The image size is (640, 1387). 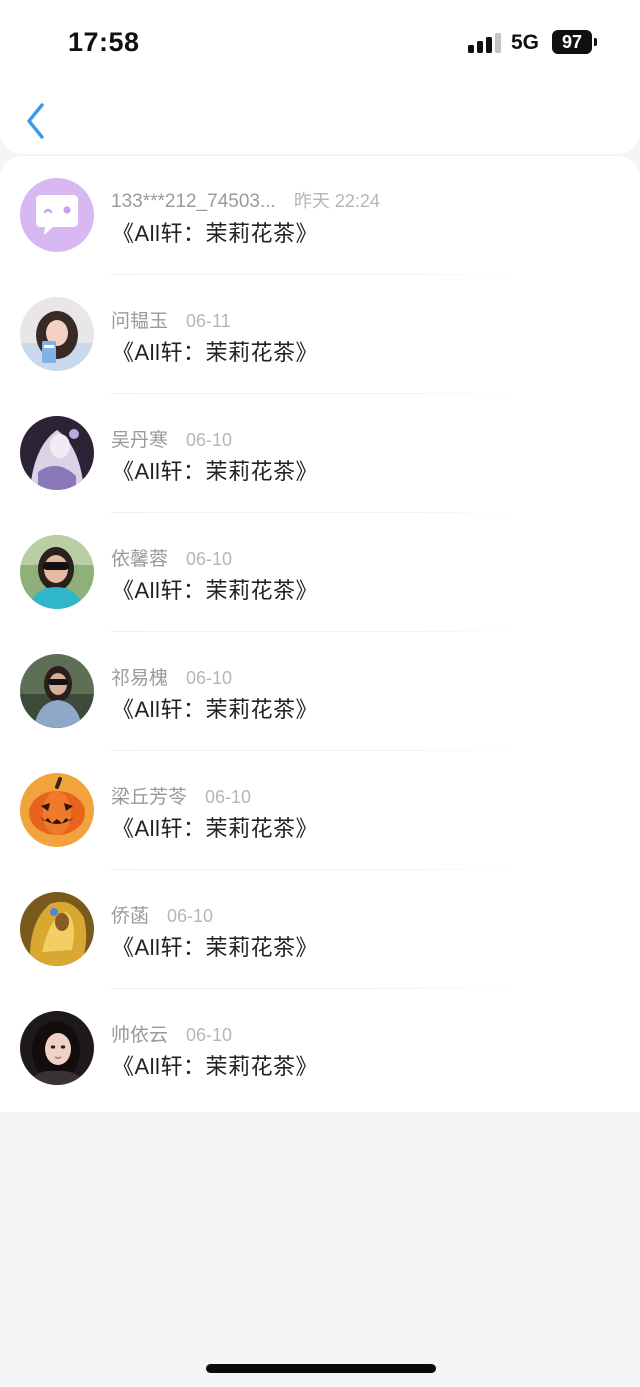 What do you see at coordinates (320, 572) in the screenshot?
I see `list-item: 依馨蓉 06-10 《All轩：茉莉花茶》` at bounding box center [320, 572].